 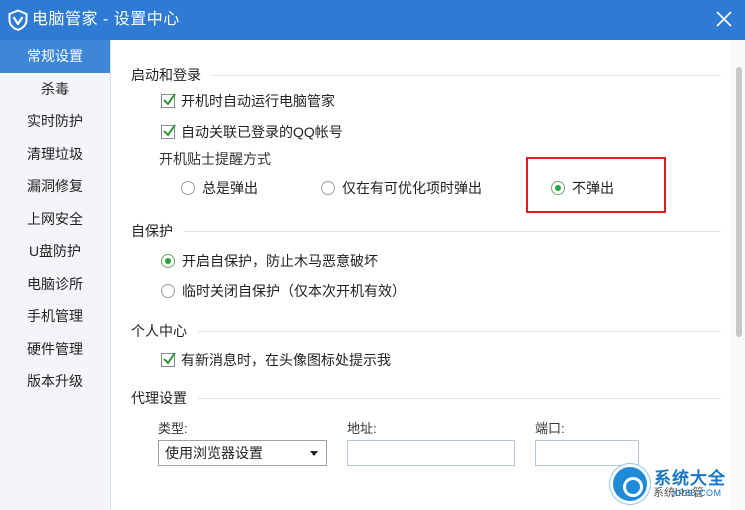 What do you see at coordinates (262, 132) in the screenshot?
I see `auto-link-qq-label: 自动关联已登录的QQ帐号` at bounding box center [262, 132].